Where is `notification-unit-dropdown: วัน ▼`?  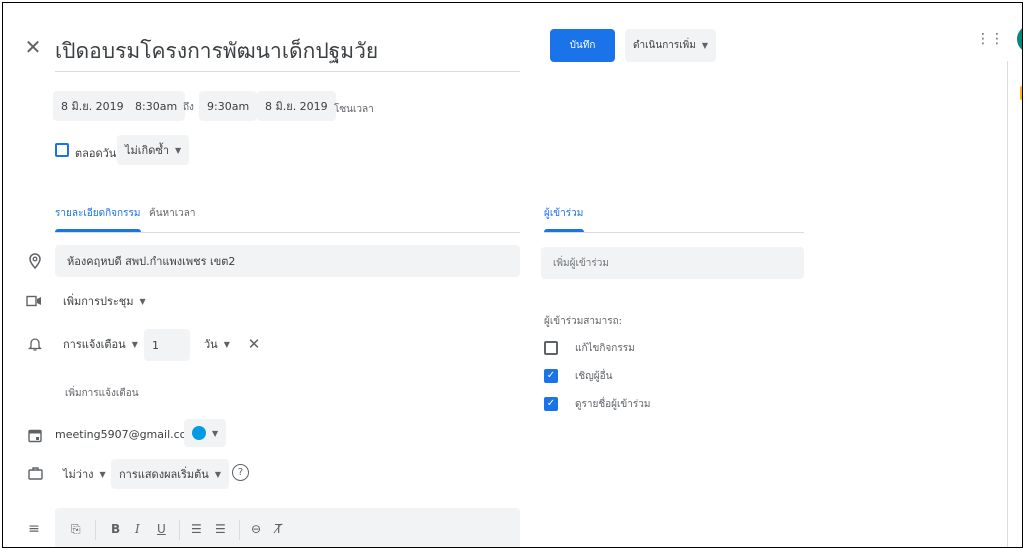
notification-unit-dropdown: วัน ▼ is located at coordinates (217, 344).